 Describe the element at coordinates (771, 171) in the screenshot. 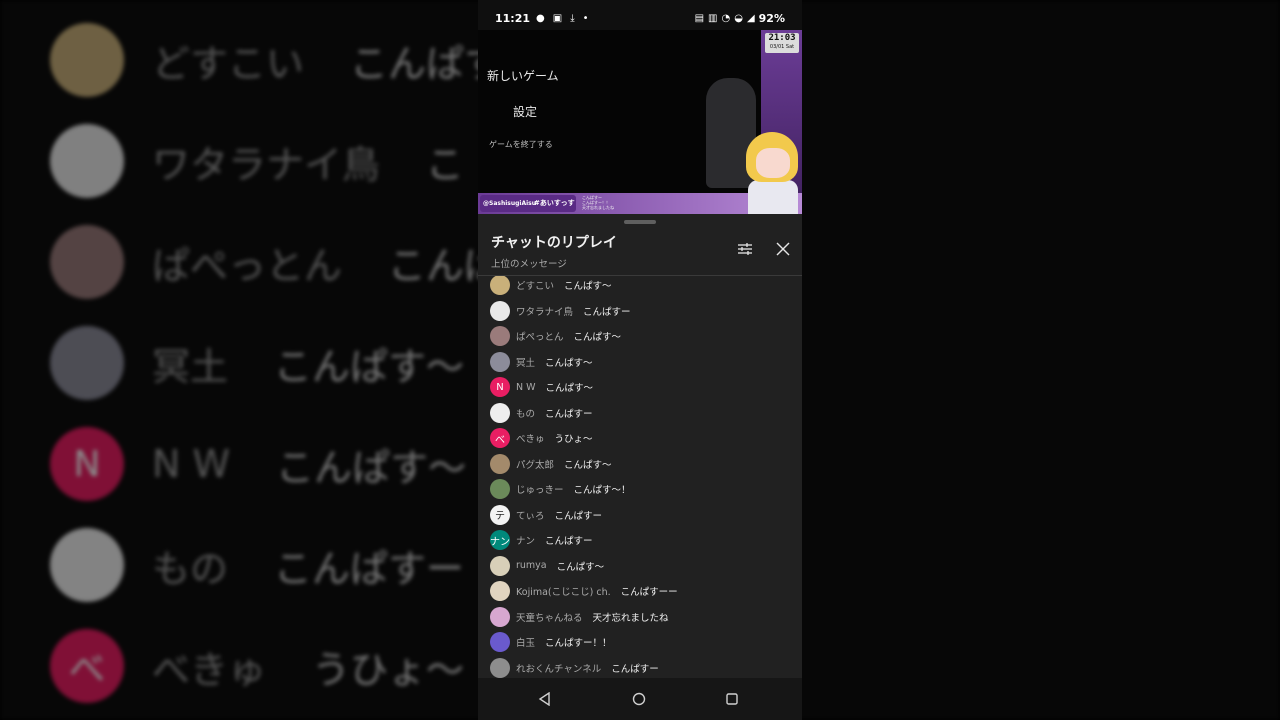

I see `vtuber-avatar` at that location.